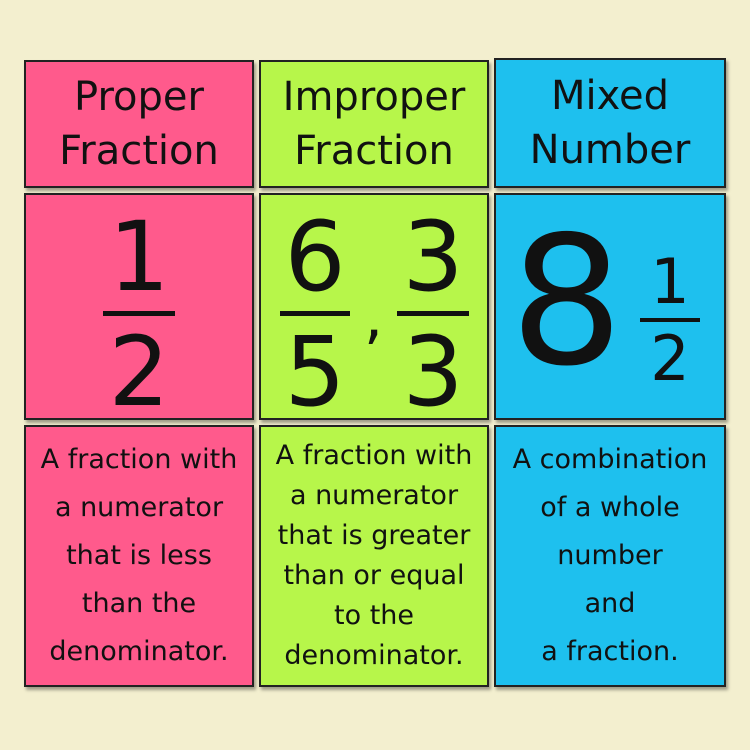 The image size is (750, 750). I want to click on improper-fraction-example-card: 6 5 , 3 3, so click(374, 306).